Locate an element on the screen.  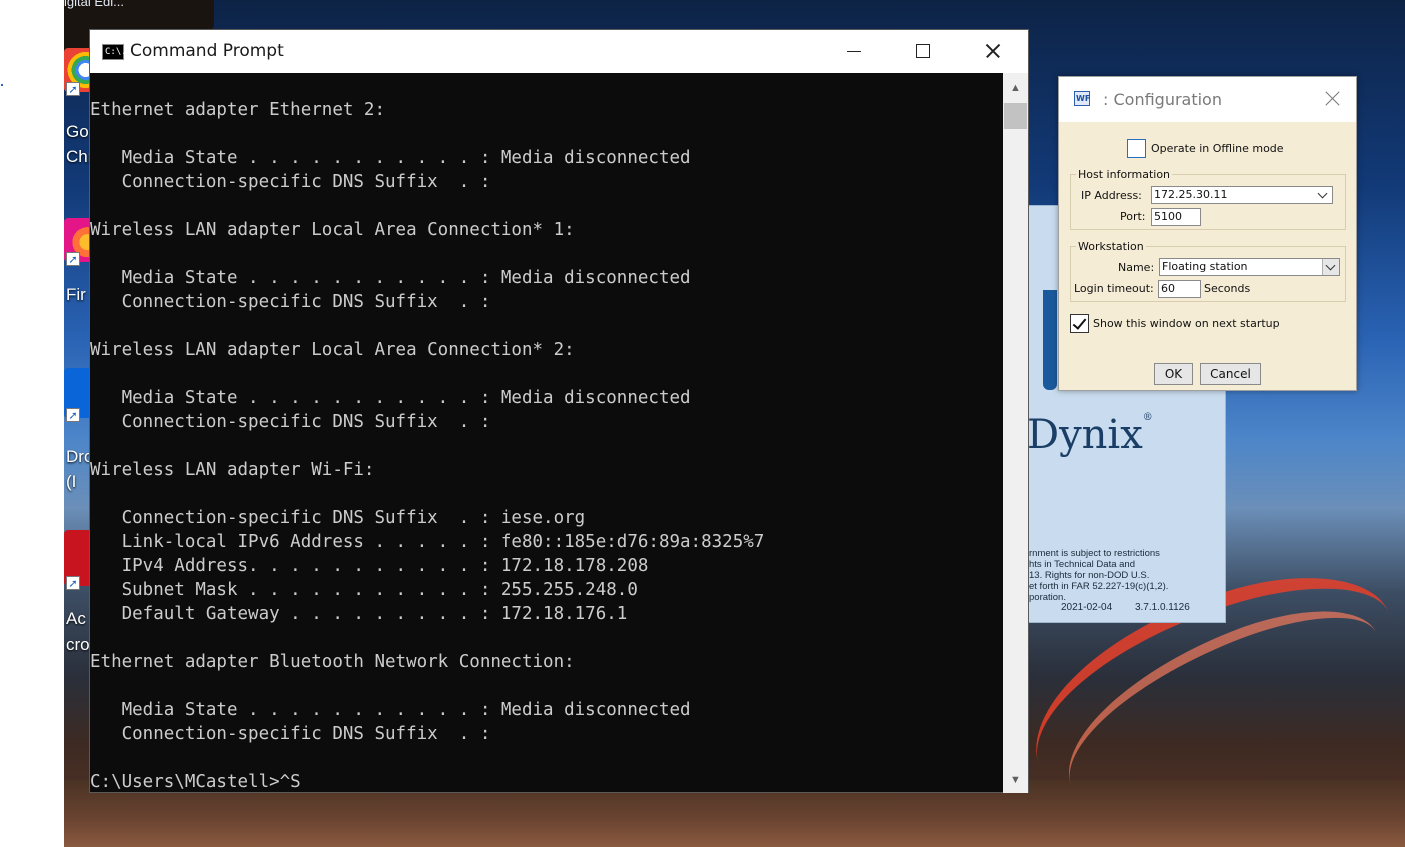
workstation-name-value: Floating station is located at coordinates (1205, 266).